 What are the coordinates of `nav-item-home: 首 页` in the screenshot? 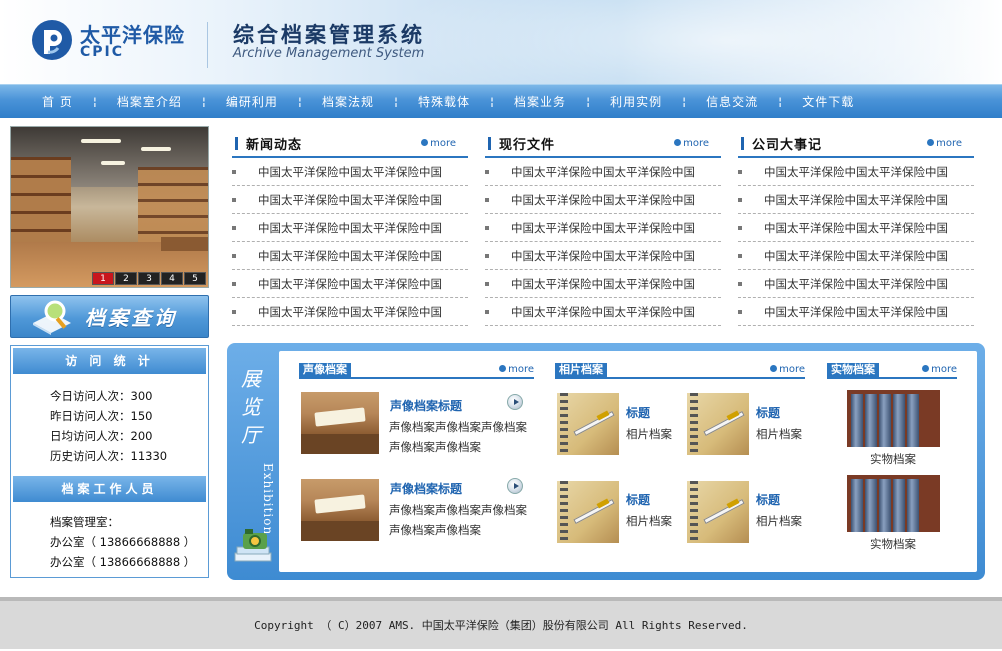 It's located at (57, 101).